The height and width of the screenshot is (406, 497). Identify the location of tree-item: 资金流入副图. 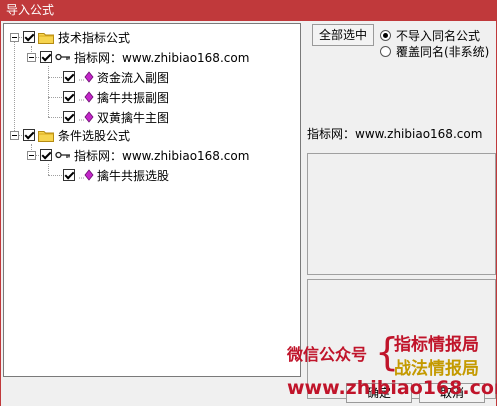
(116, 77).